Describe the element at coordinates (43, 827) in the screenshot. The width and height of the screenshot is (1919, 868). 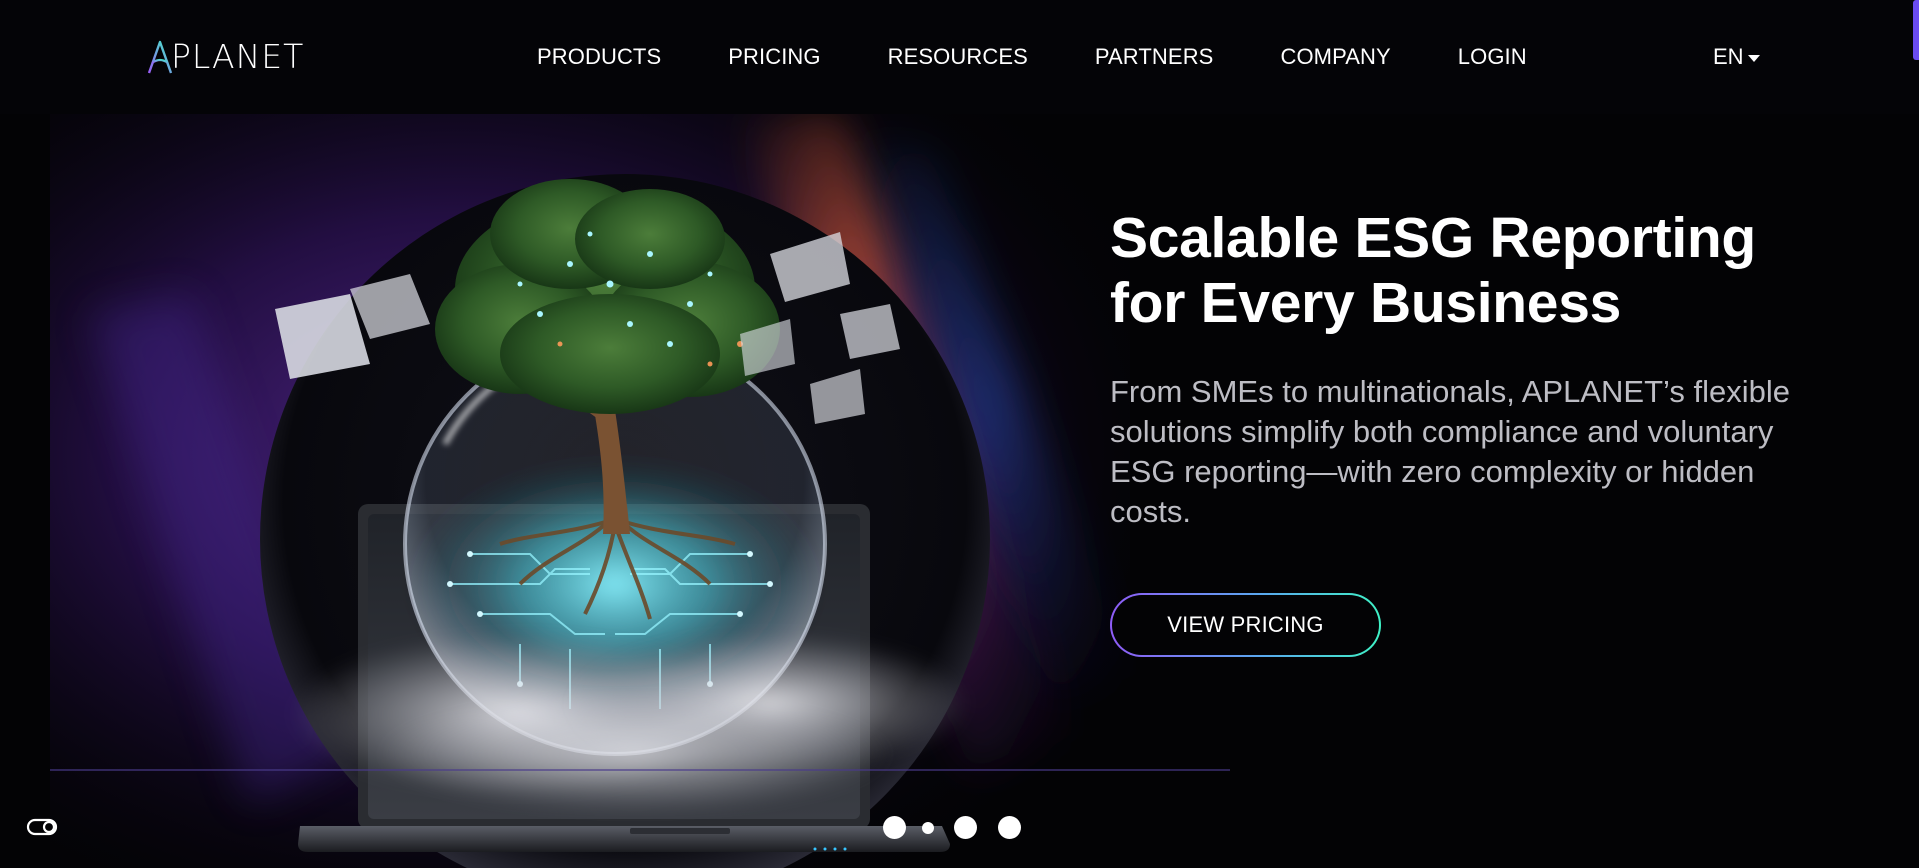
I see `cookie-preferences-icon` at that location.